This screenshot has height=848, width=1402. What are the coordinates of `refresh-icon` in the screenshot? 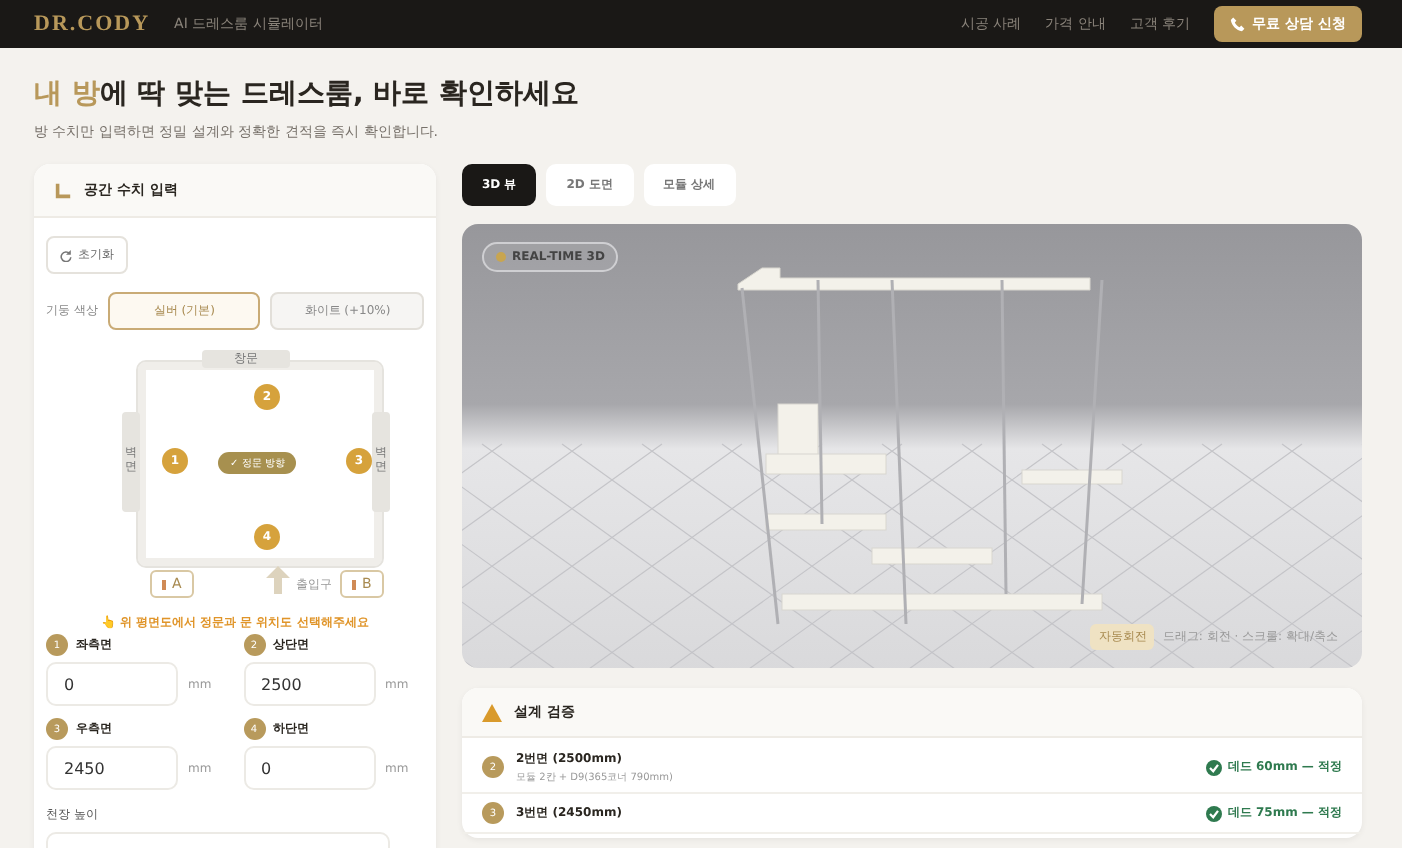 It's located at (66, 255).